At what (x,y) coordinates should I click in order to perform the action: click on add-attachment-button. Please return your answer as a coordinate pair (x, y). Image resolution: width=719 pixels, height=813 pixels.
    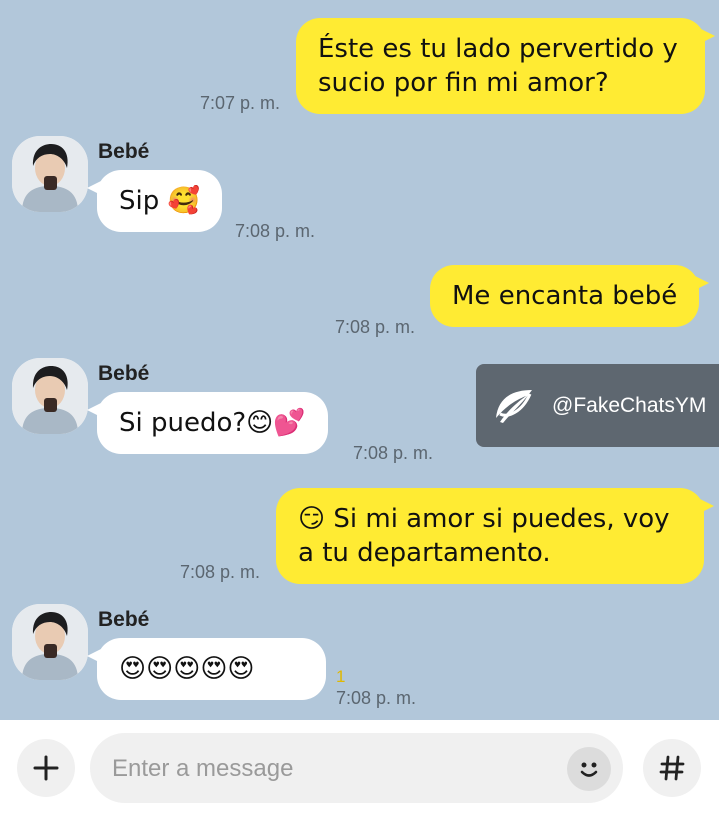
    Looking at the image, I should click on (46, 768).